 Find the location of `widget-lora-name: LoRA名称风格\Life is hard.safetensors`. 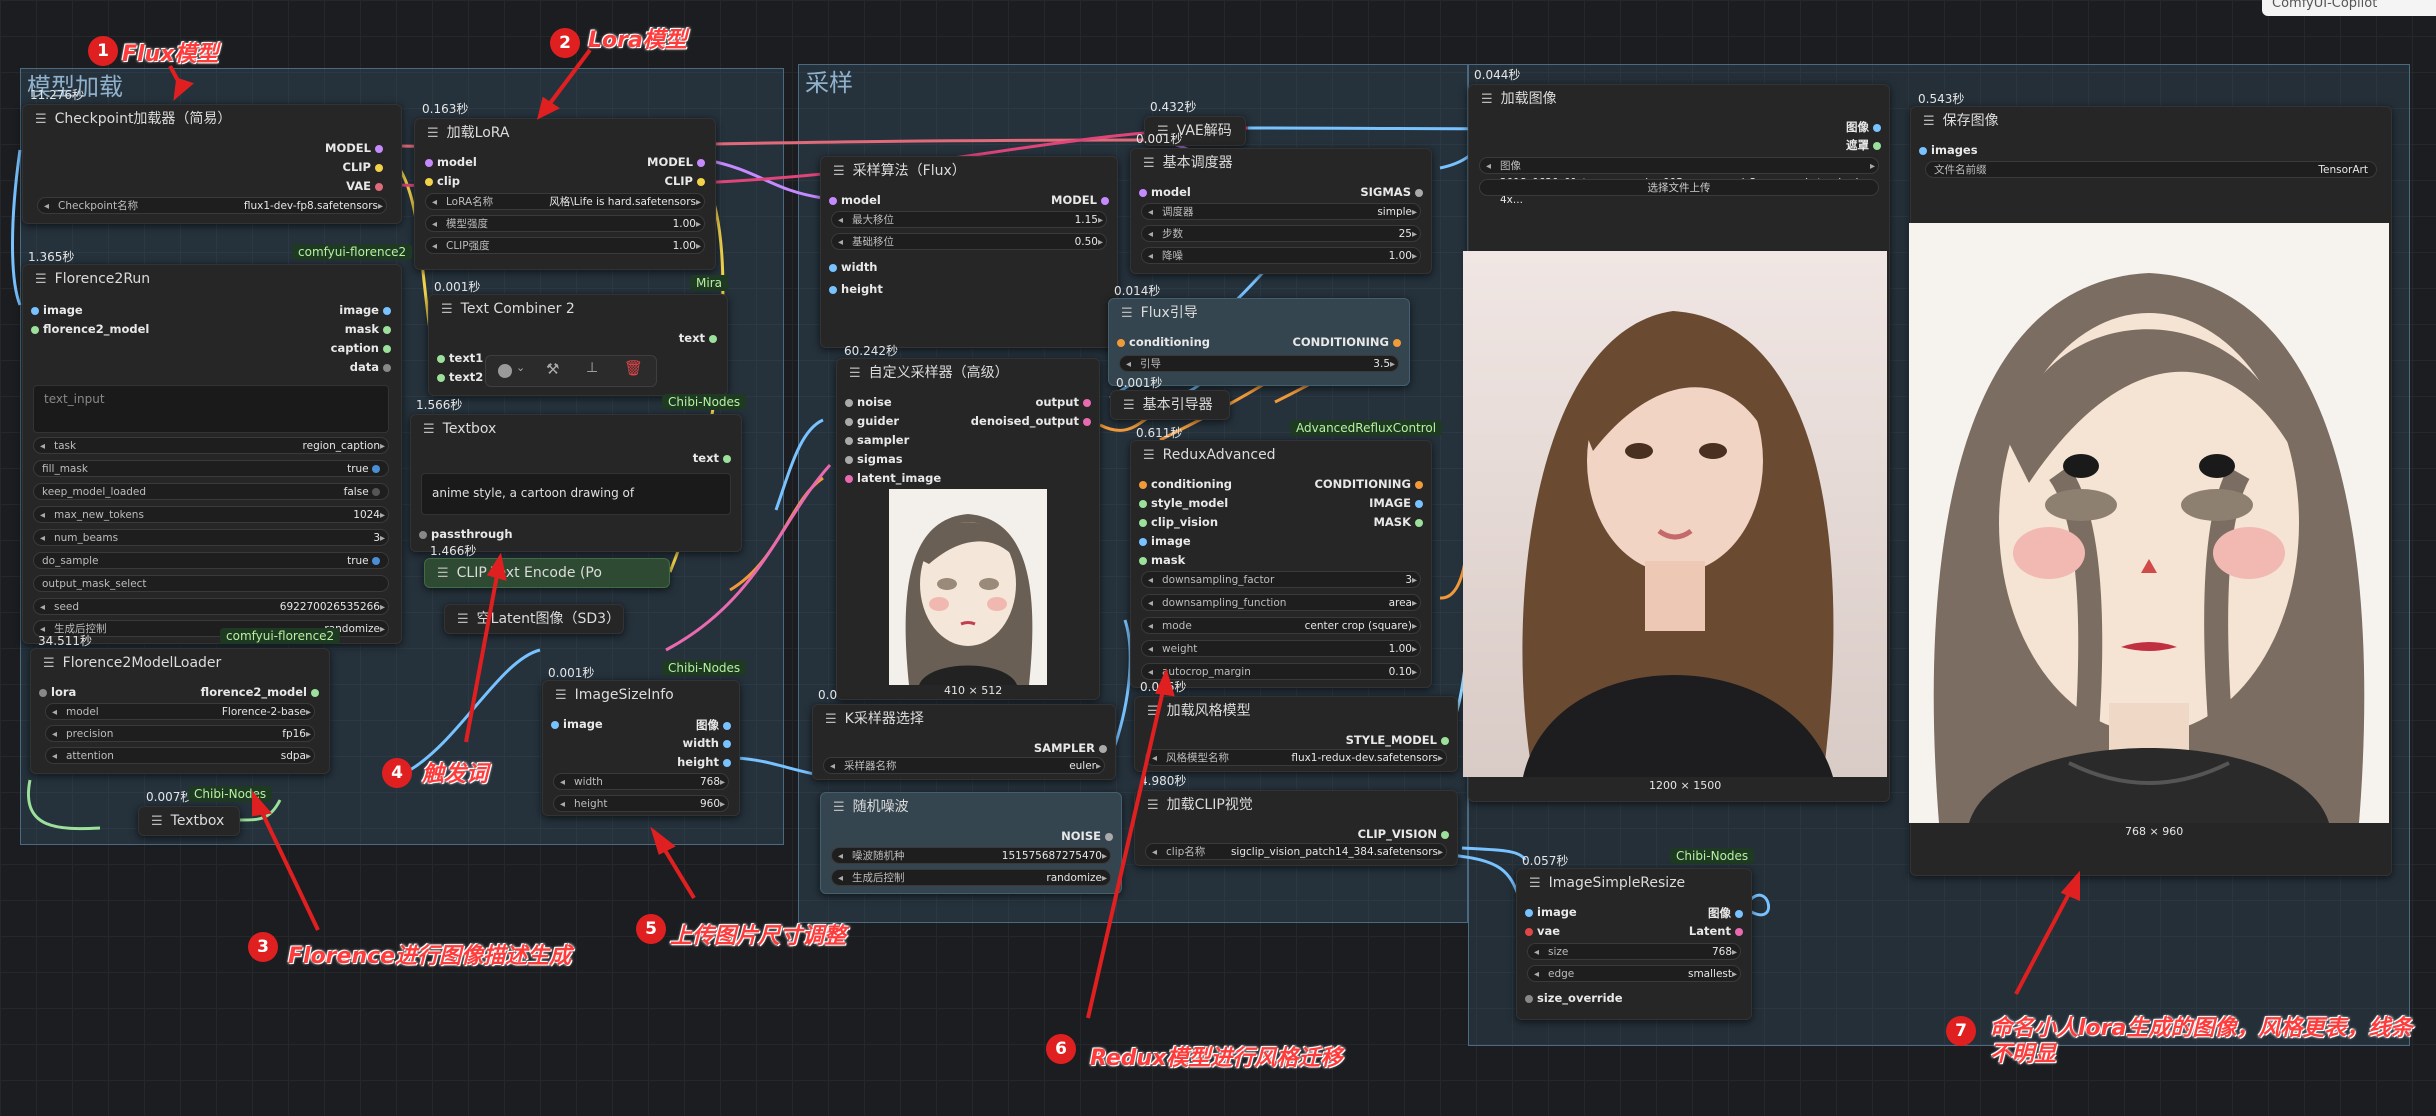

widget-lora-name: LoRA名称风格\Life is hard.safetensors is located at coordinates (565, 202).